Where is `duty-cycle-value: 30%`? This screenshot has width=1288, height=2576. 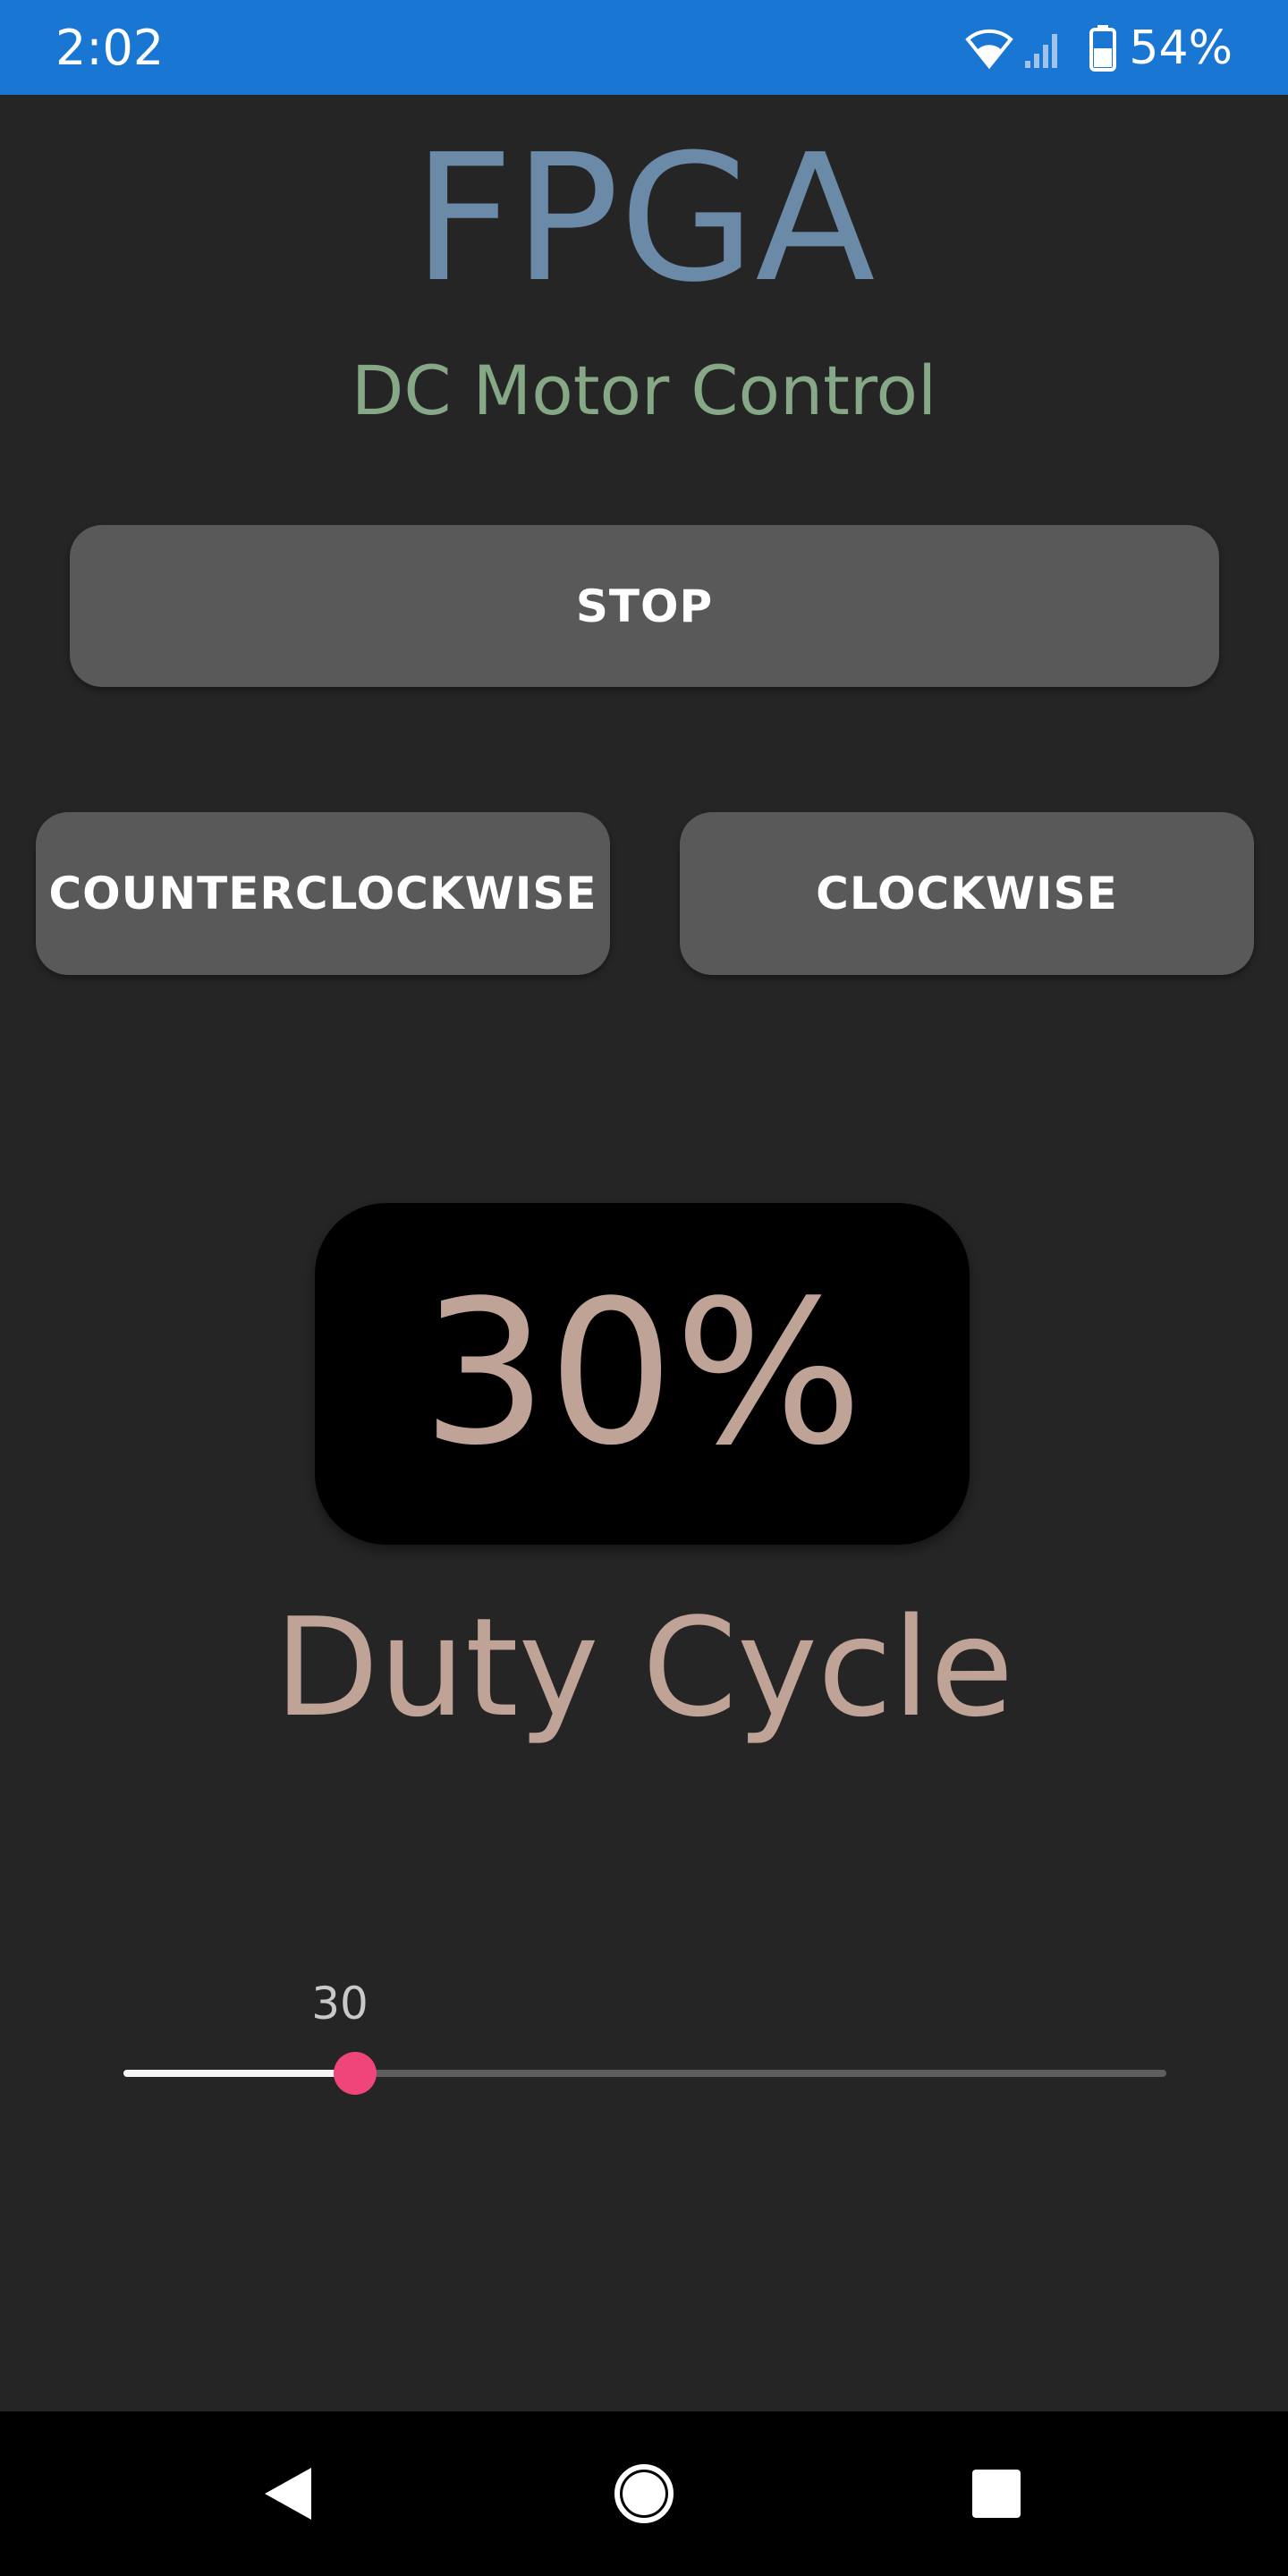
duty-cycle-value: 30% is located at coordinates (642, 1373).